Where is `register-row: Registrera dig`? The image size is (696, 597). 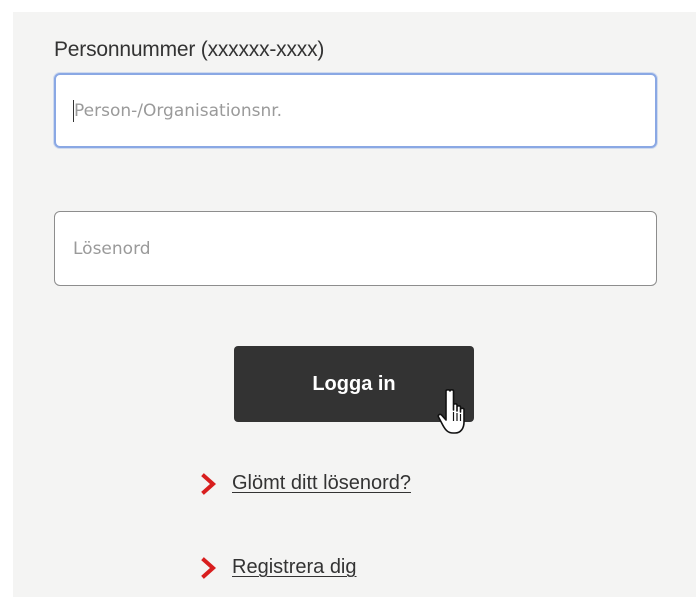
register-row: Registrera dig is located at coordinates (278, 567).